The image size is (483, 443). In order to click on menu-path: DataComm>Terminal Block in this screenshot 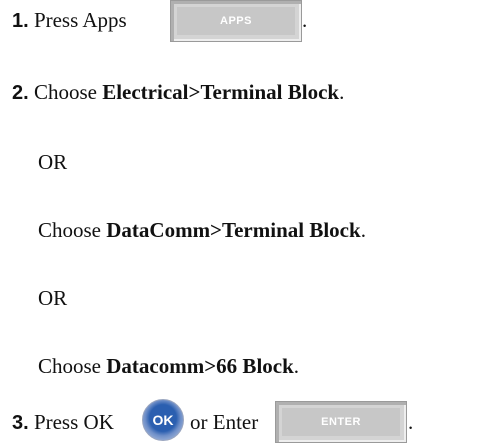, I will do `click(233, 230)`.